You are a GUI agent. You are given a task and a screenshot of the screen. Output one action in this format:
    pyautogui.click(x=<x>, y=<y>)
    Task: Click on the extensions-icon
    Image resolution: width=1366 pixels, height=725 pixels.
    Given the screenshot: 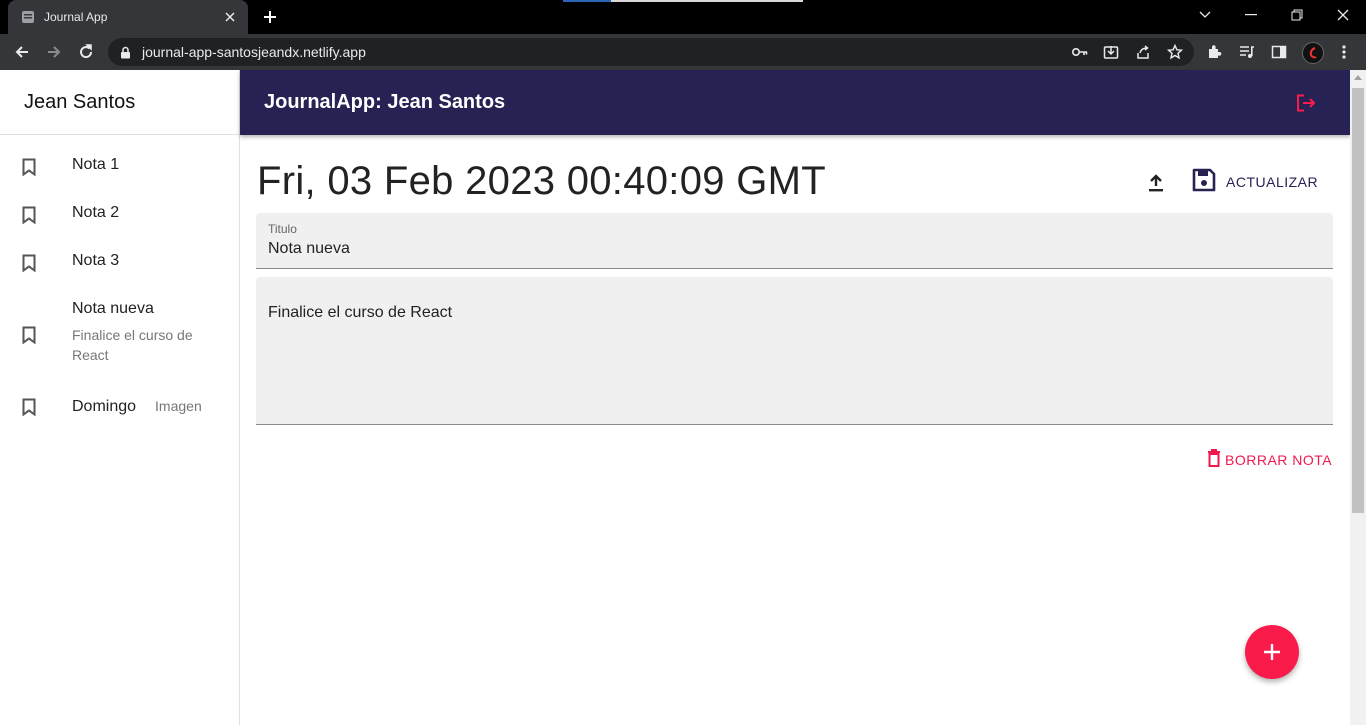 What is the action you would take?
    pyautogui.click(x=1215, y=52)
    